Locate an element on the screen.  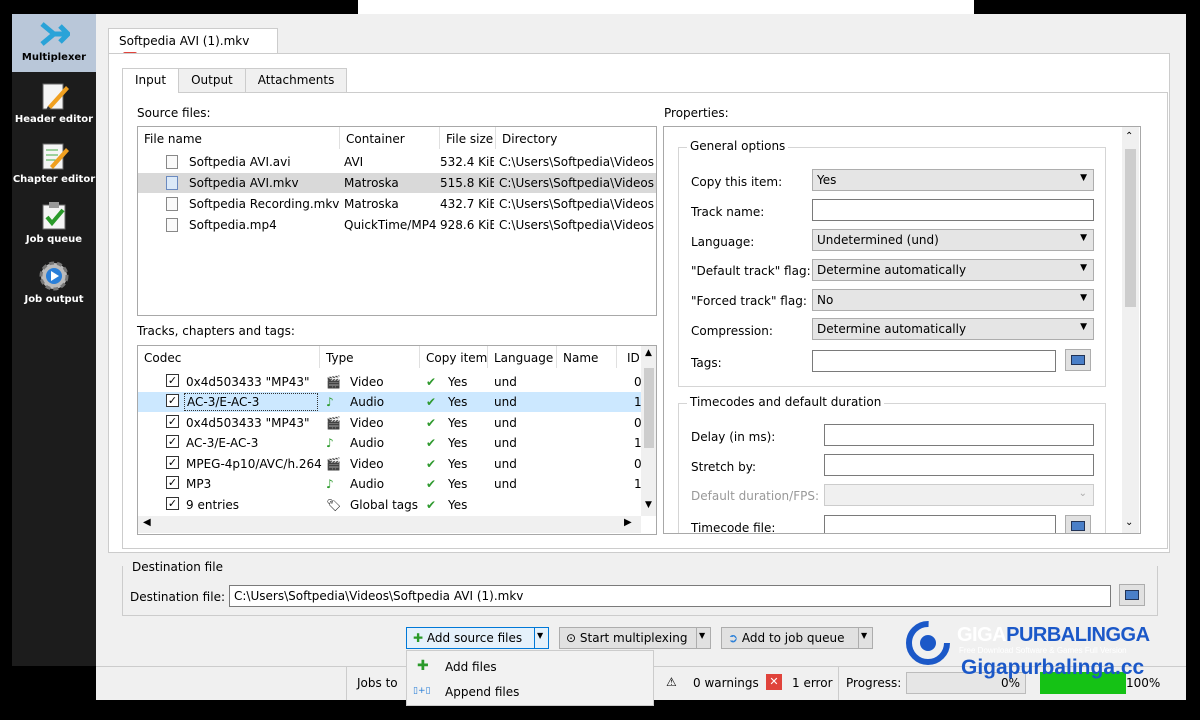
vertical-scrollbar: ▲ ▼ is located at coordinates (648, 431).